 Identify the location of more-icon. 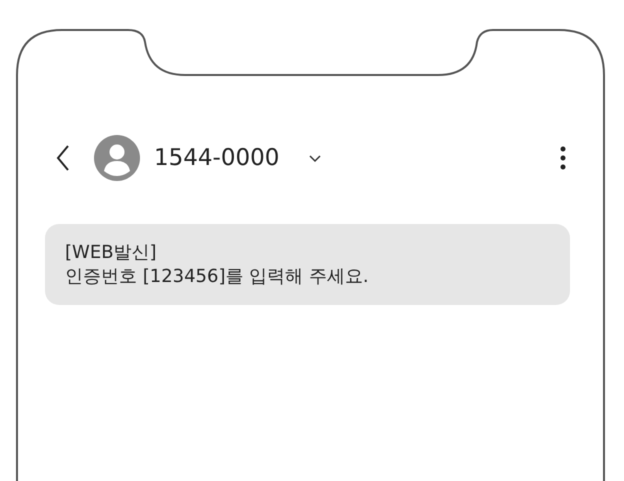
(563, 158).